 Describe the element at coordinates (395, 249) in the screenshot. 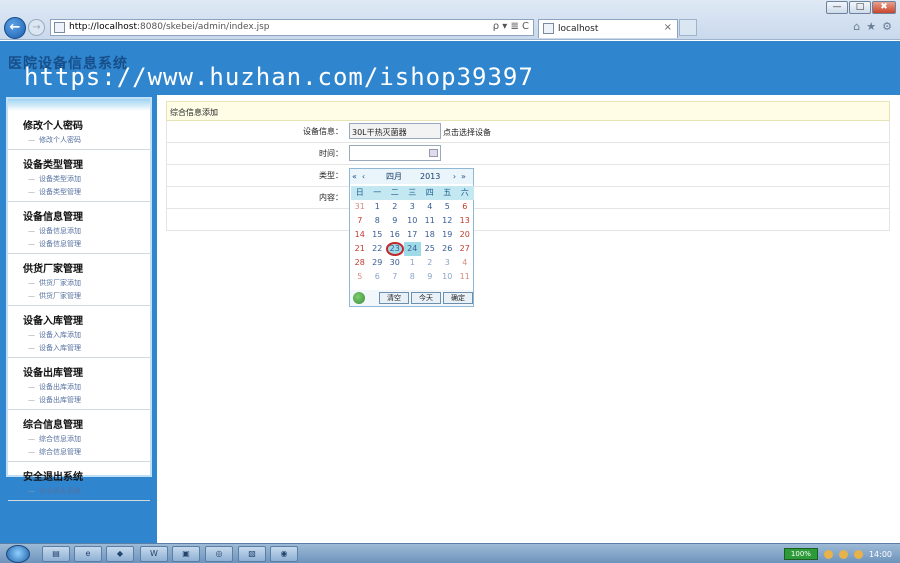

I see `calendar-day: 23` at that location.